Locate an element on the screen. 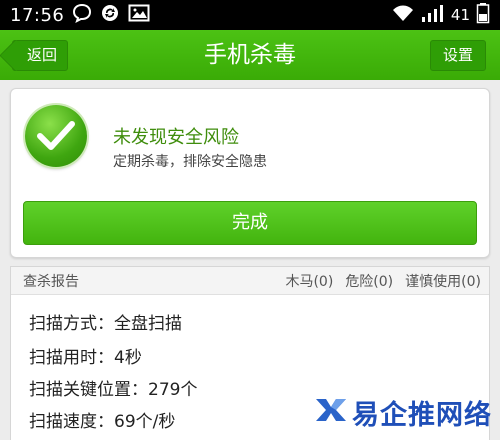  status-time: 17:56 is located at coordinates (37, 15).